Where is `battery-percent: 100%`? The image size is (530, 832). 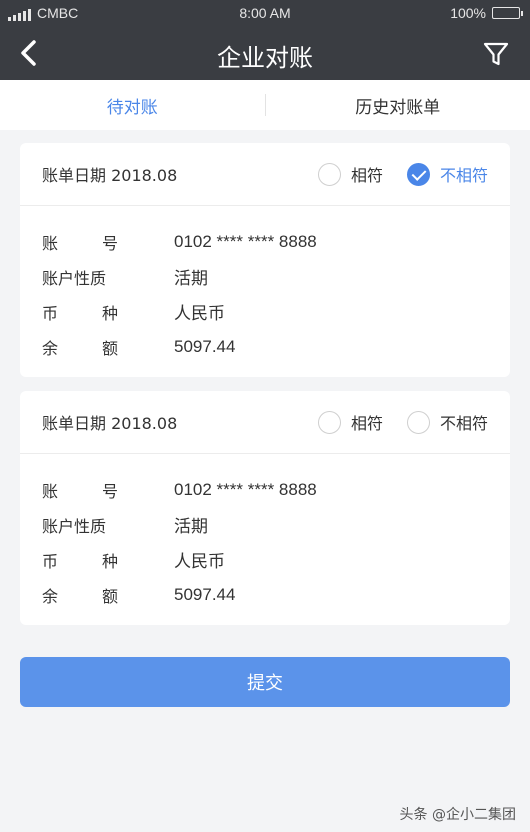
battery-percent: 100% is located at coordinates (468, 13).